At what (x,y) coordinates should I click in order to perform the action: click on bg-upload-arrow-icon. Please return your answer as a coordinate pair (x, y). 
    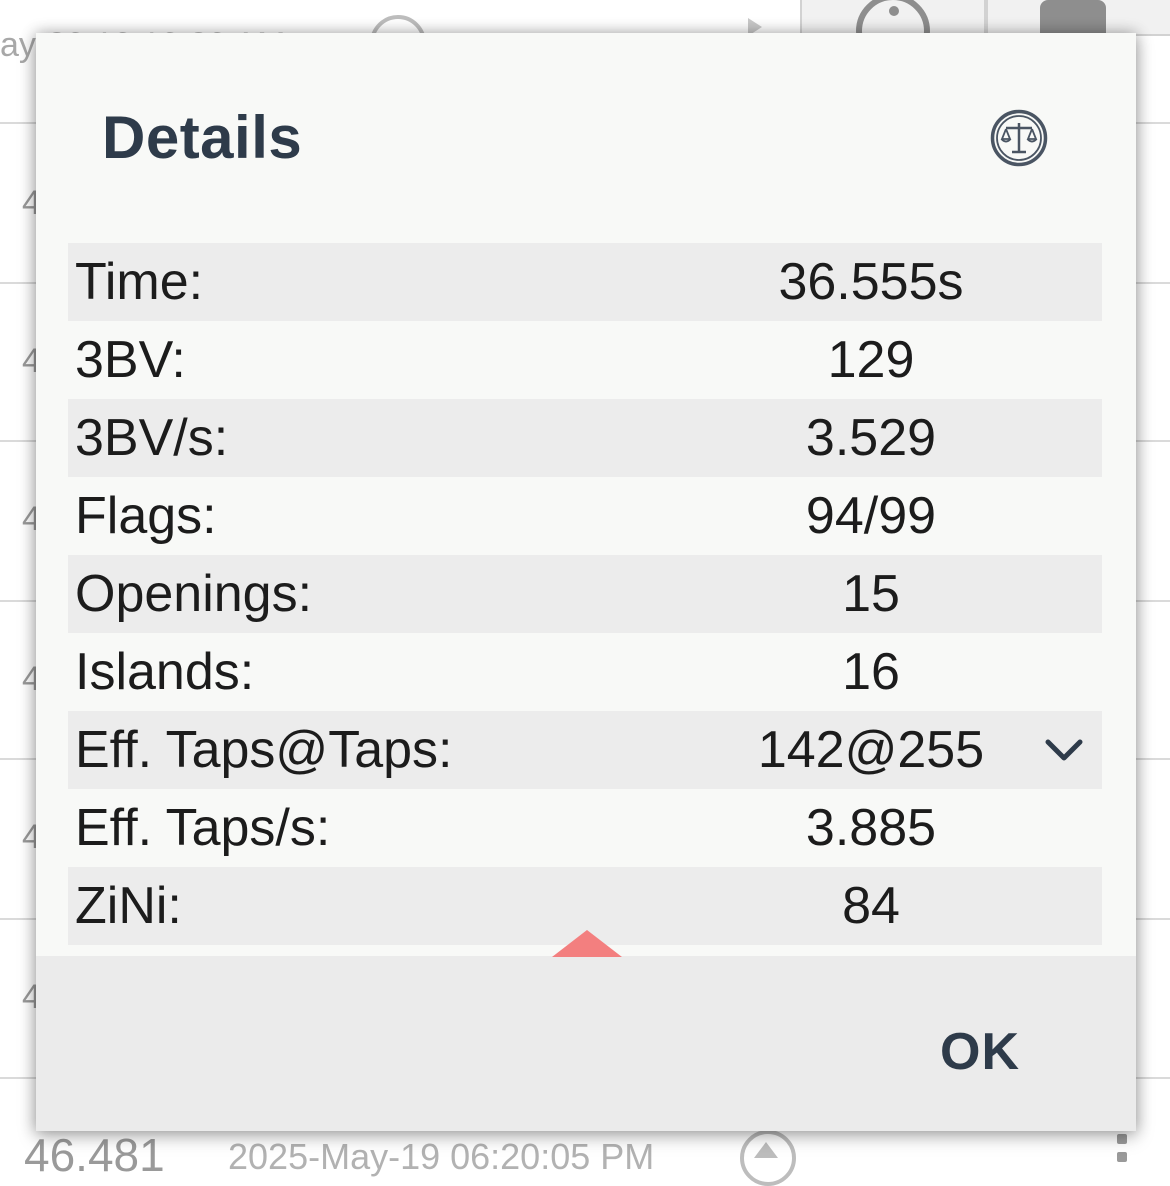
    Looking at the image, I should click on (766, 1150).